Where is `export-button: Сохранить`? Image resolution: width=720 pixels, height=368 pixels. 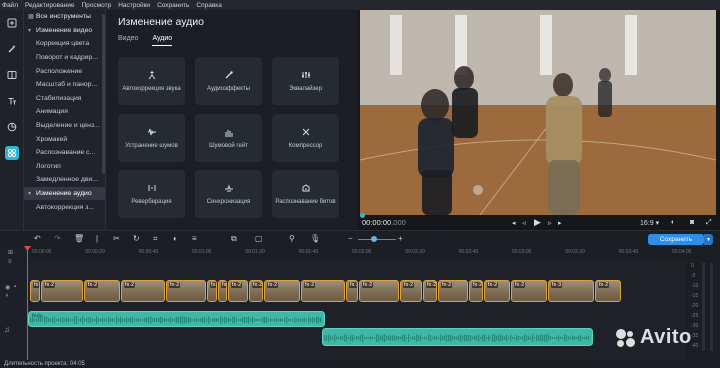
export-button: Сохранить is located at coordinates (676, 239).